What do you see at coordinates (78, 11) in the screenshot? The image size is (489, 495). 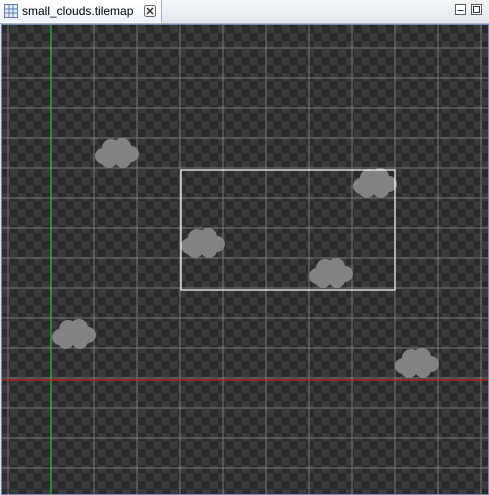 I see `tab-title: small_clouds.tilemap` at bounding box center [78, 11].